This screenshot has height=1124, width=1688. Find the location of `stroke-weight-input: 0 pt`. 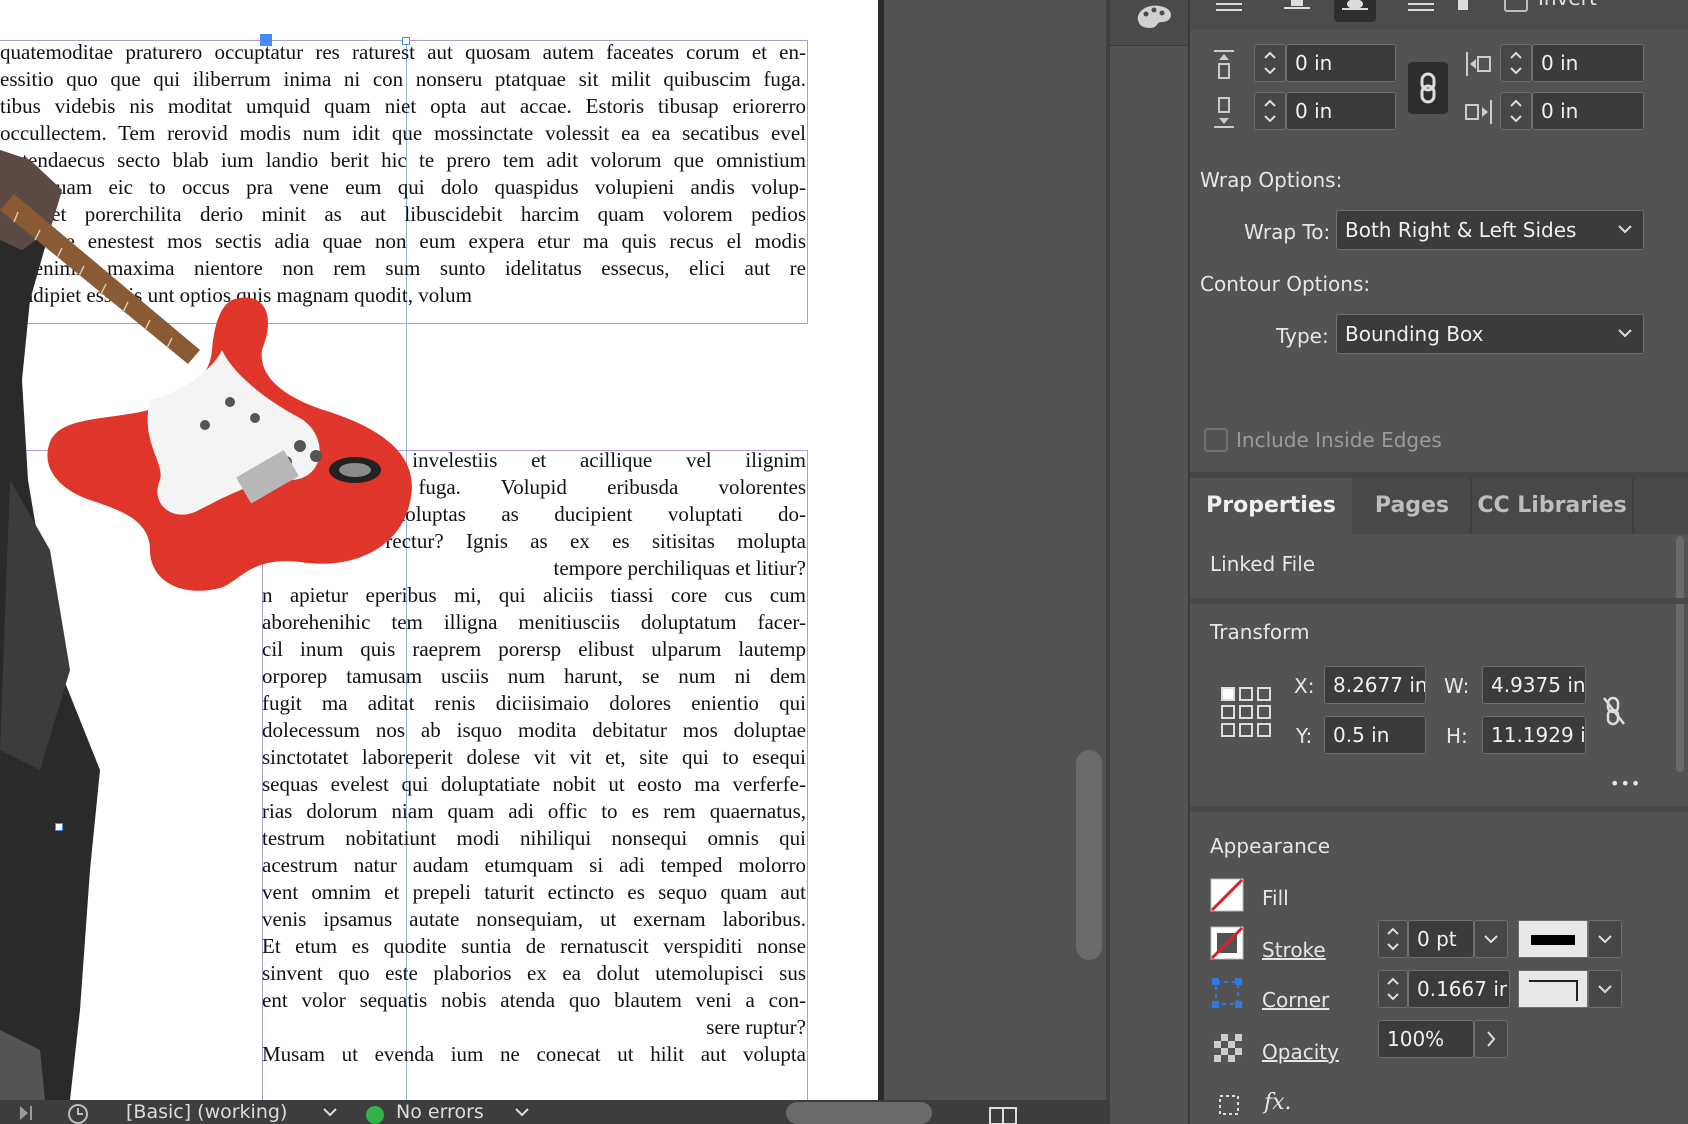

stroke-weight-input: 0 pt is located at coordinates (1441, 939).